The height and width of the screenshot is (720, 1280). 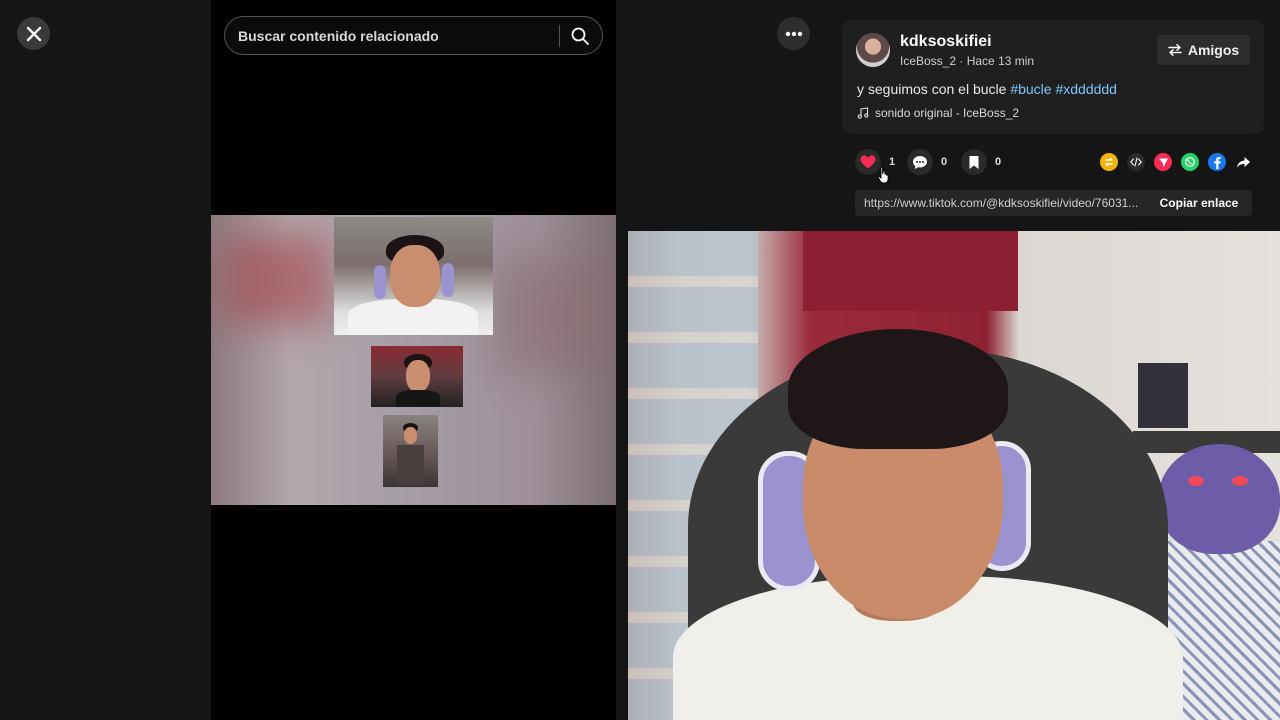 What do you see at coordinates (898, 389) in the screenshot?
I see `video-scene-hair` at bounding box center [898, 389].